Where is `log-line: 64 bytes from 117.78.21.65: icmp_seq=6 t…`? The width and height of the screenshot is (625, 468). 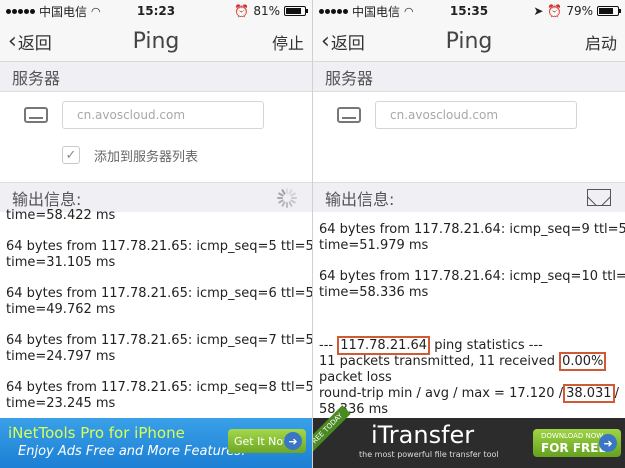
log-line: 64 bytes from 117.78.21.65: icmp_seq=6 t… is located at coordinates (159, 293).